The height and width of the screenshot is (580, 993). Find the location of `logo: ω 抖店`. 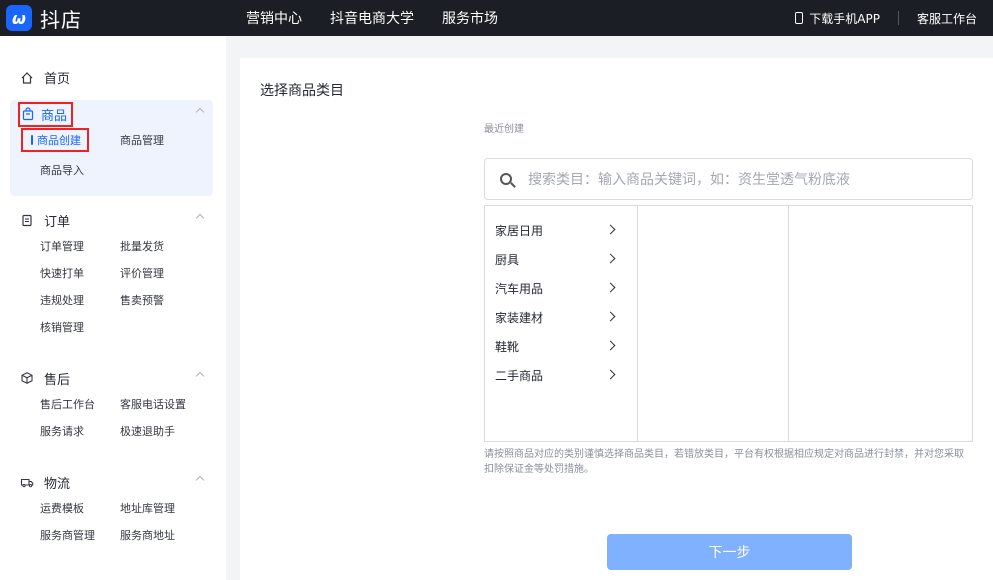

logo: ω 抖店 is located at coordinates (117, 18).